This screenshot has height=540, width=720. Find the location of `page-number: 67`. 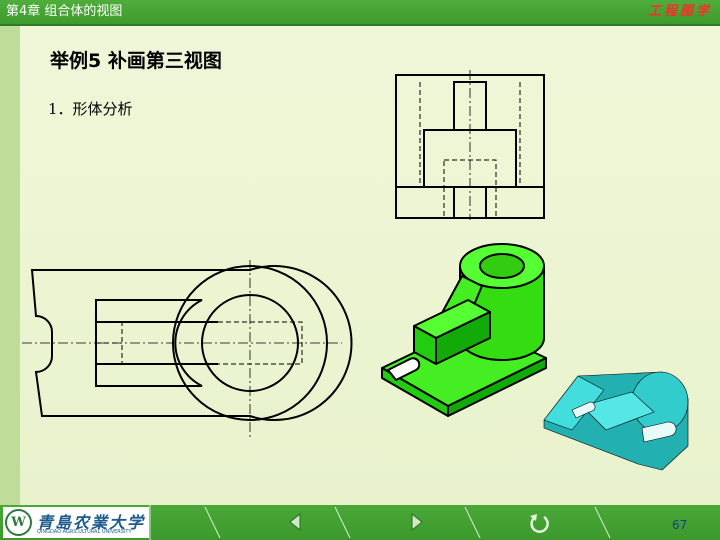

page-number: 67 is located at coordinates (680, 525).